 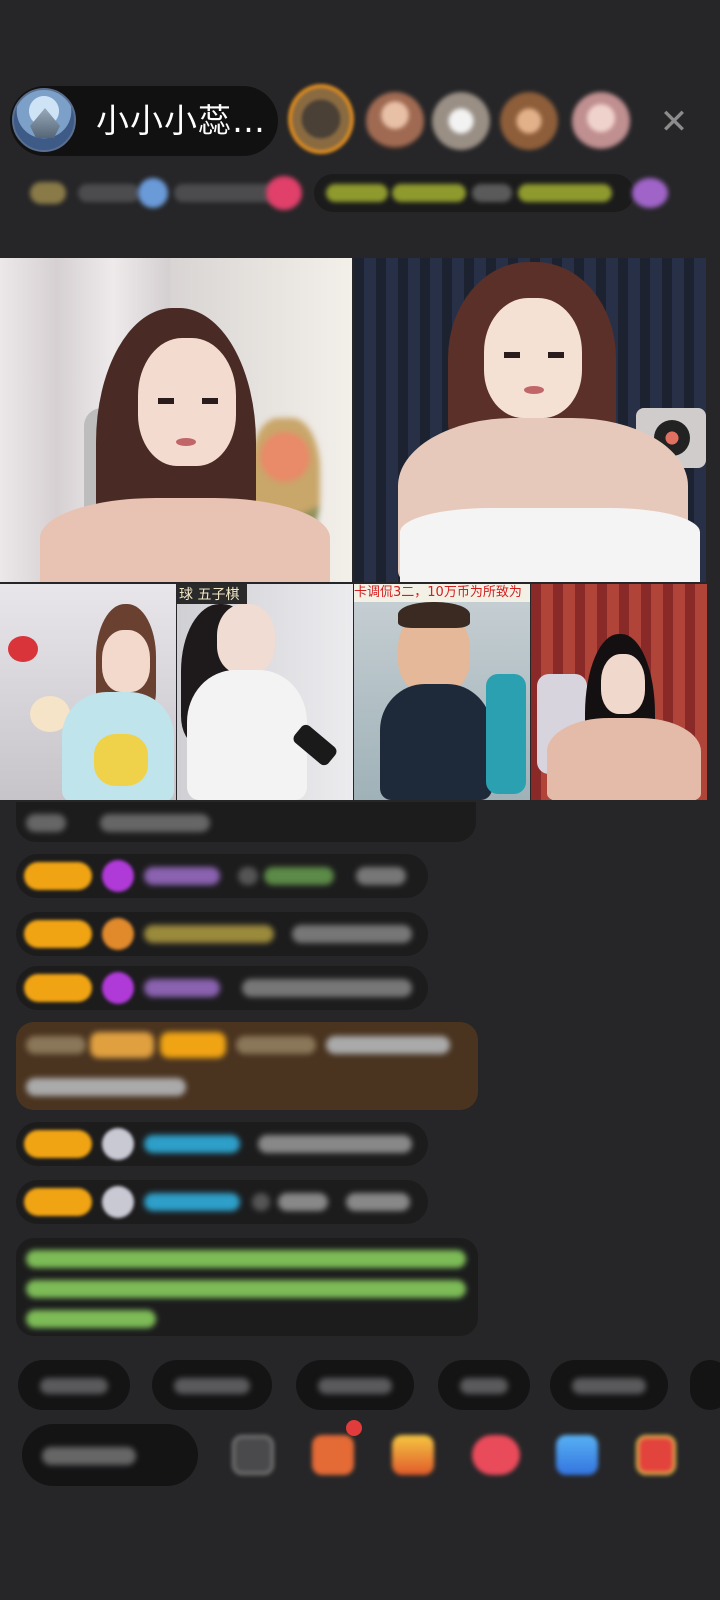 I want to click on room-info-strip, so click(x=355, y=193).